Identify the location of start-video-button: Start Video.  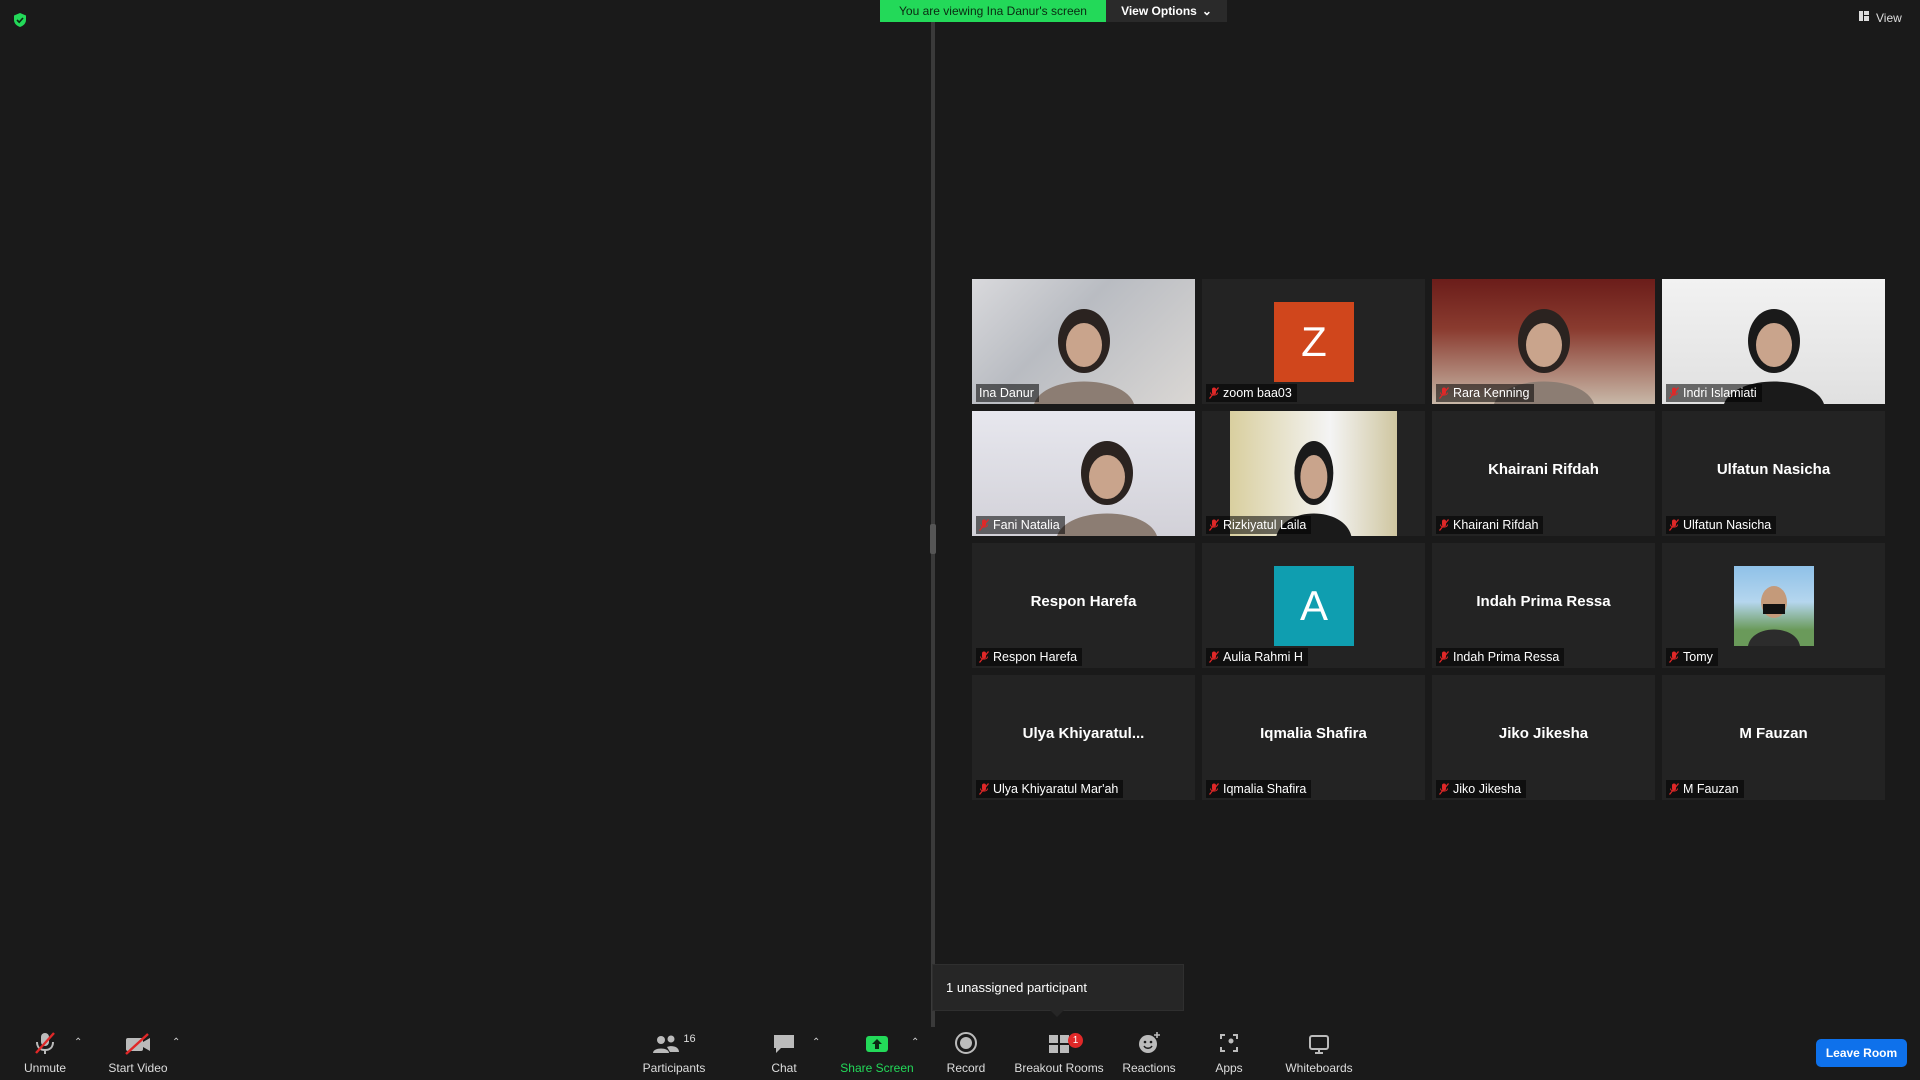
(138, 1053).